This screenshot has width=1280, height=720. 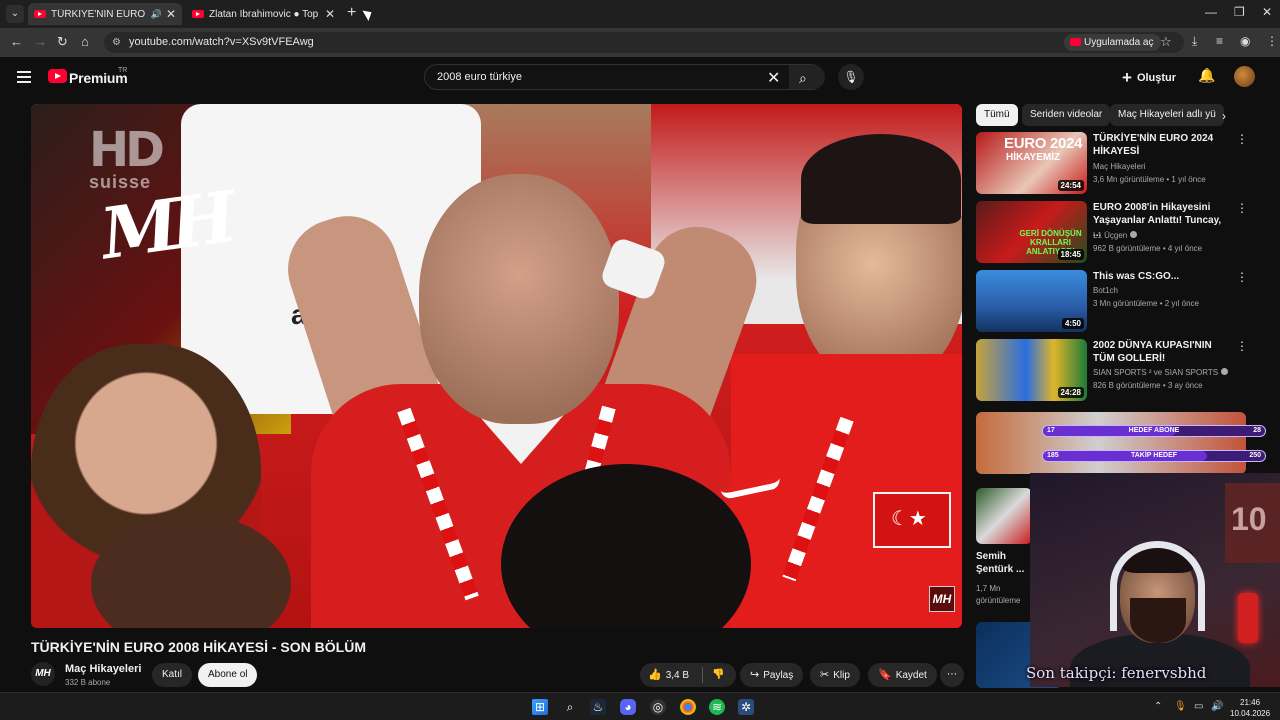 I want to click on channel-name: Bot1ch, so click(x=1105, y=290).